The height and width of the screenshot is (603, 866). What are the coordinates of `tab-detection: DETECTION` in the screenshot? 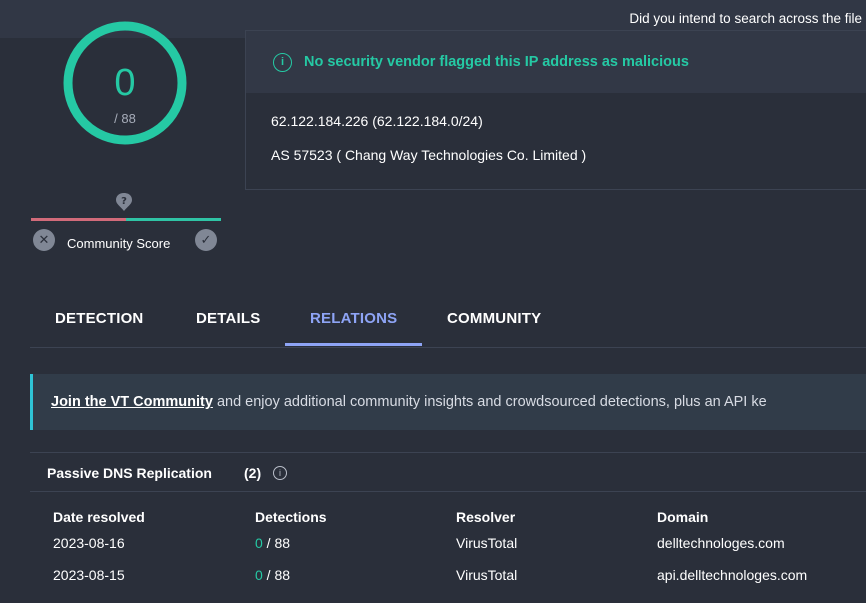 It's located at (99, 318).